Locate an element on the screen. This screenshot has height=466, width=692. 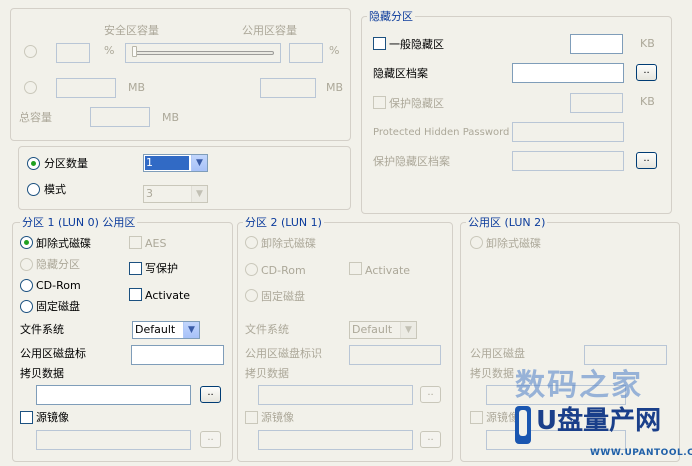
public-mb-input is located at coordinates (288, 88).